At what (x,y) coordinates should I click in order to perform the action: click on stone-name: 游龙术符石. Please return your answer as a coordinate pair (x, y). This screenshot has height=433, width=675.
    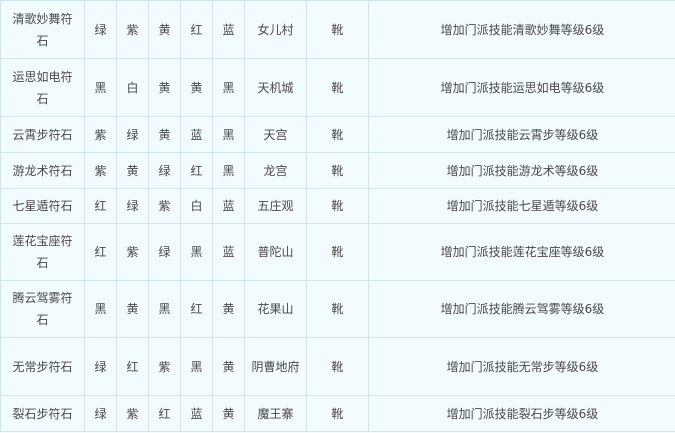
    Looking at the image, I should click on (42, 170).